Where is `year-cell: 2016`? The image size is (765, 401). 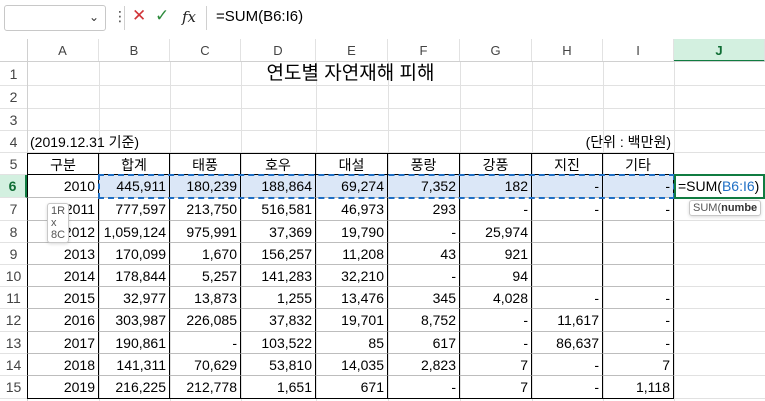
year-cell: 2016 is located at coordinates (63, 320).